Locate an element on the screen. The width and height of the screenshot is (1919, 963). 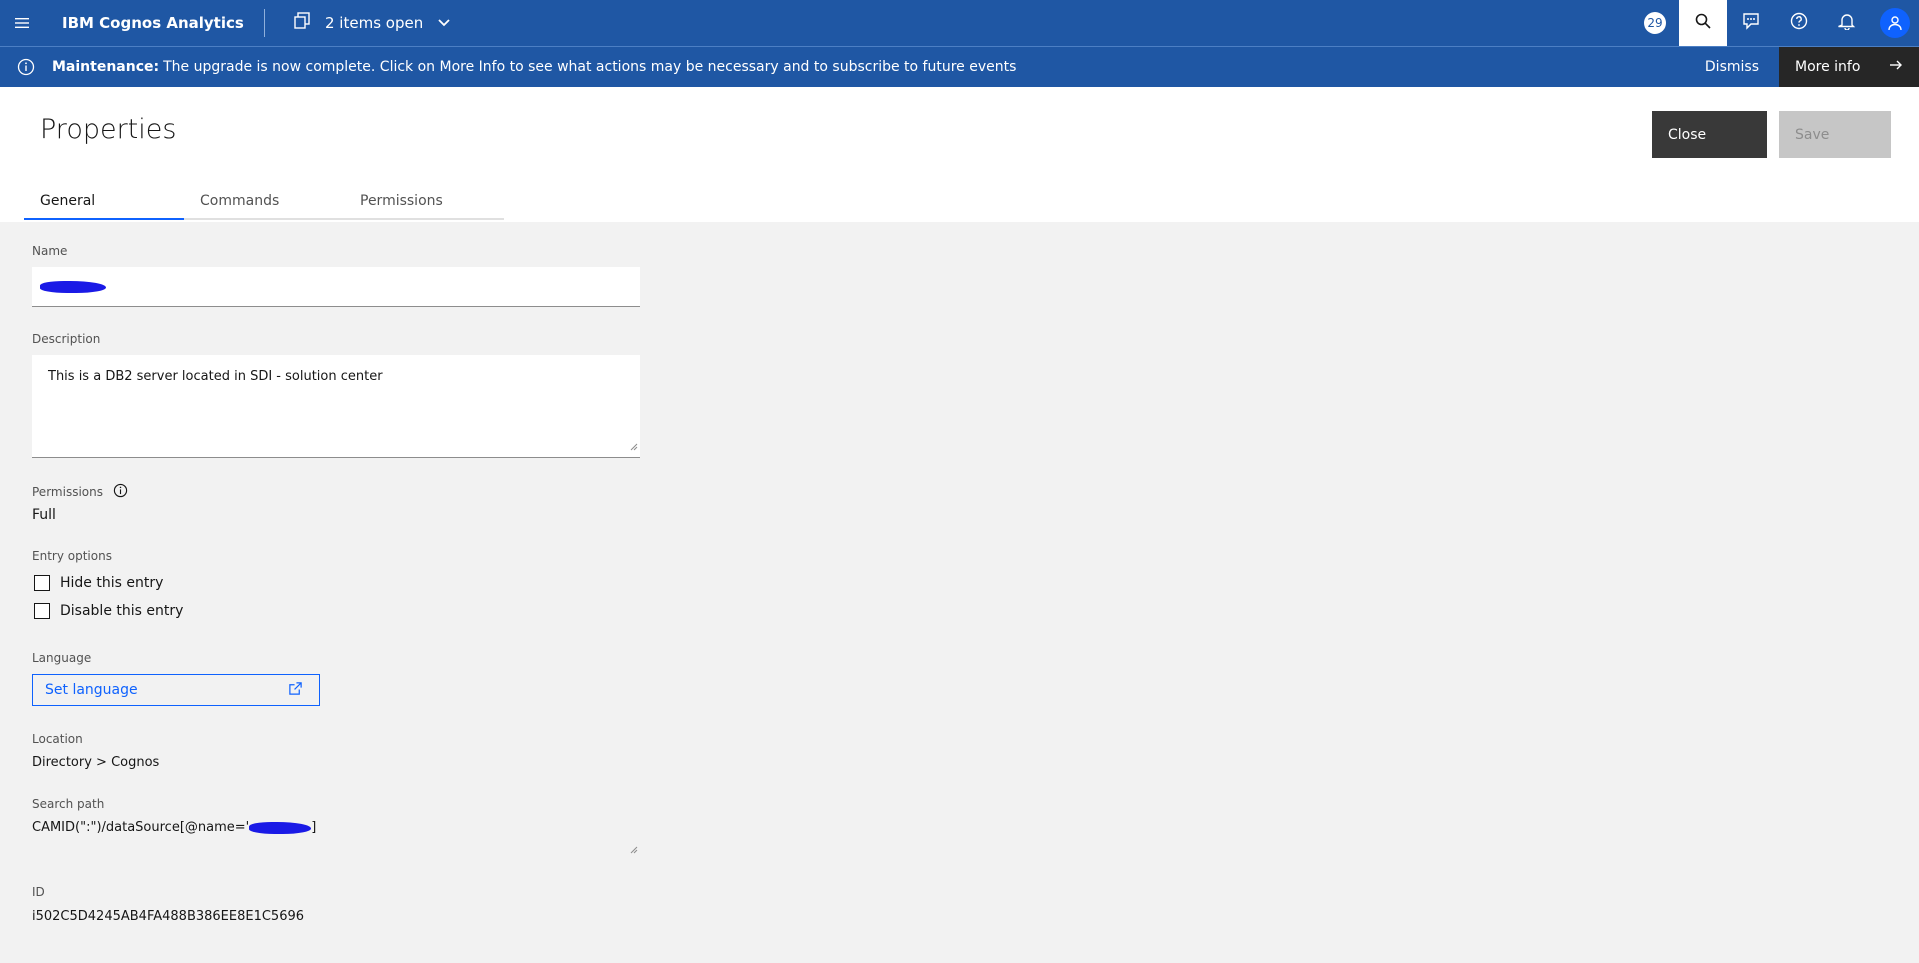
search-path-label: Search path is located at coordinates (68, 804).